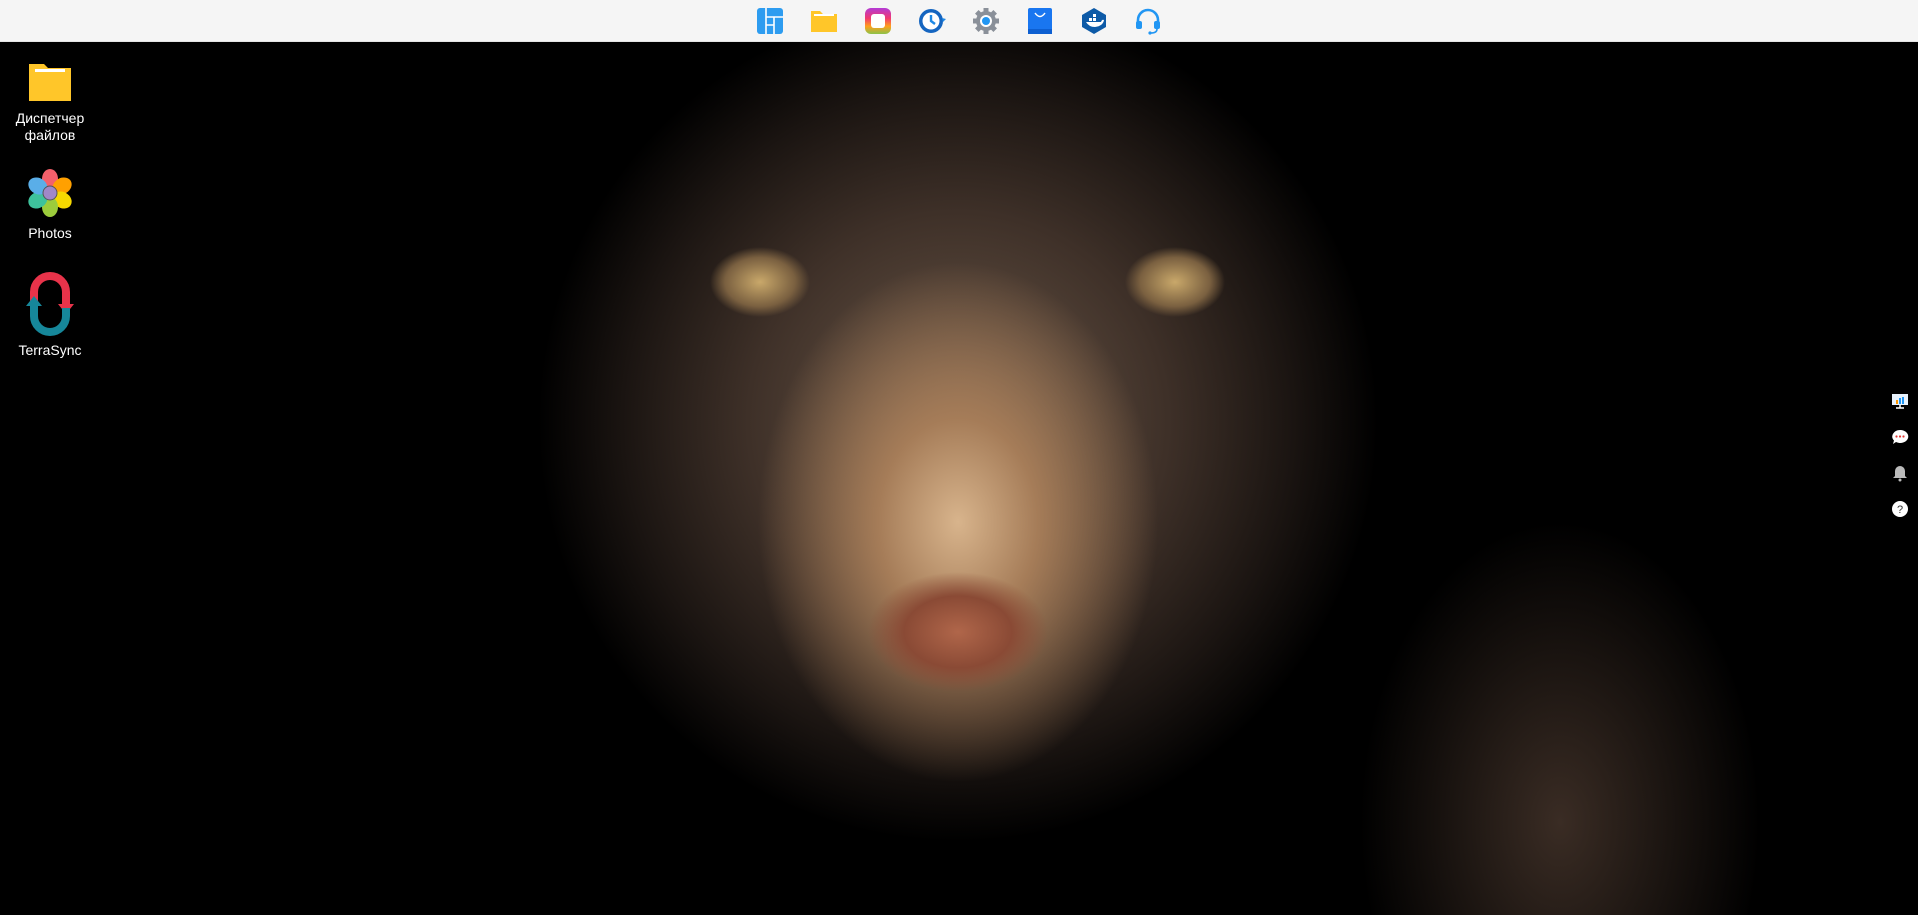 The height and width of the screenshot is (915, 1918). I want to click on shopping-bag-icon, so click(1040, 20).